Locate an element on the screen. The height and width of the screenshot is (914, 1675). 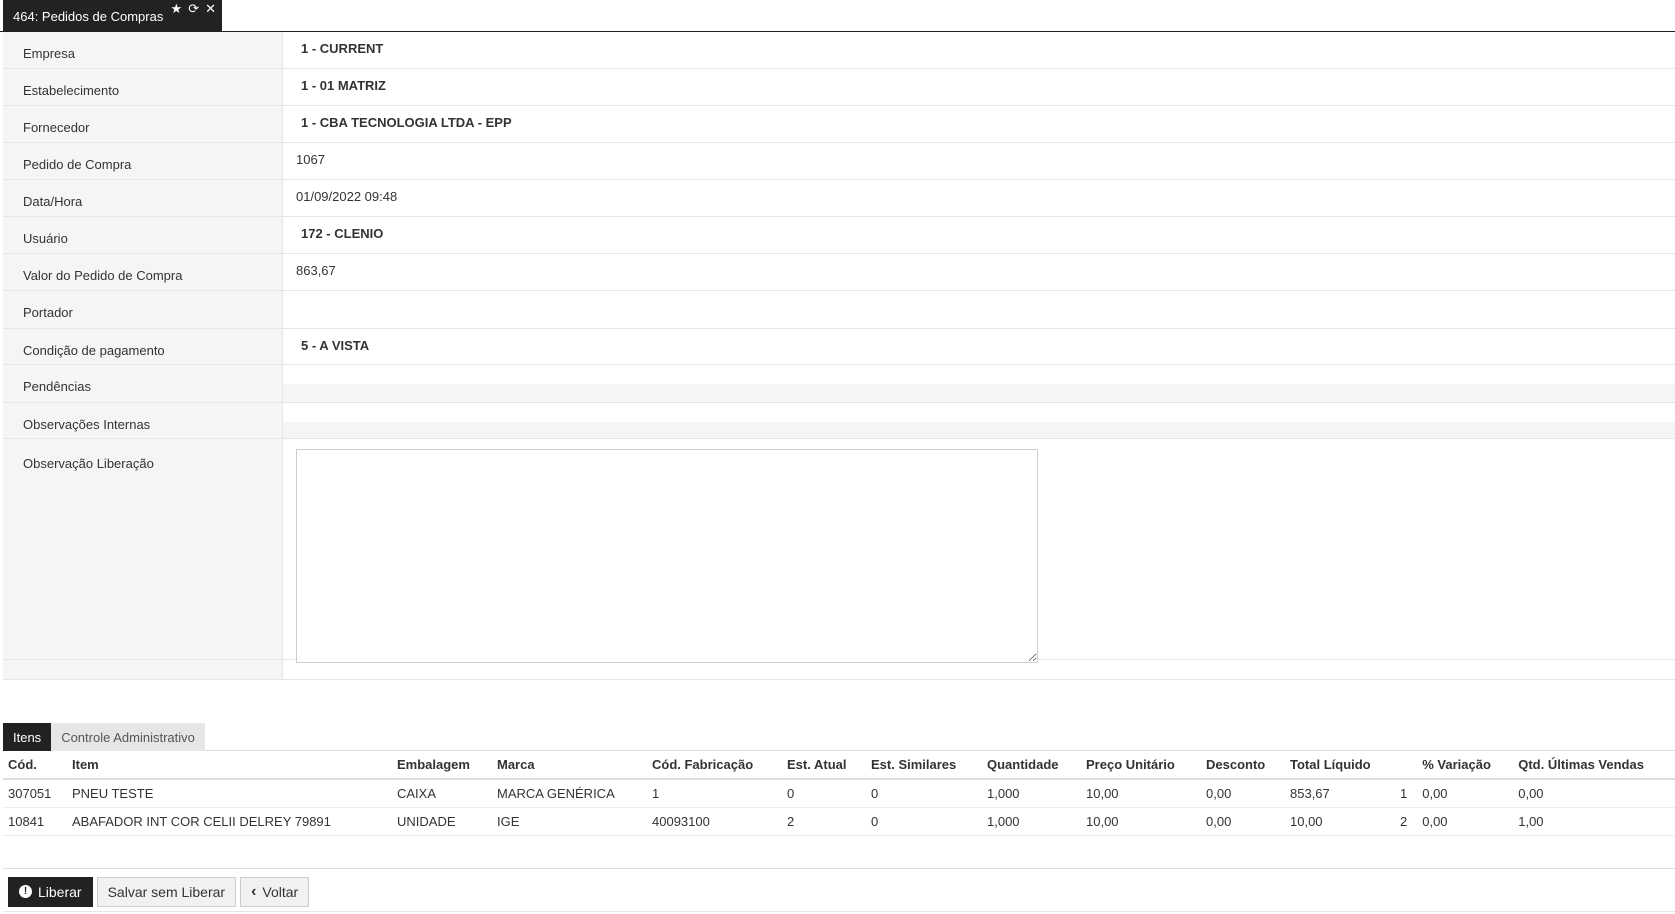
row-fornecedor: Fornecedor 1 - CBA TECNOLOGIA LTDA - EPP is located at coordinates (839, 124).